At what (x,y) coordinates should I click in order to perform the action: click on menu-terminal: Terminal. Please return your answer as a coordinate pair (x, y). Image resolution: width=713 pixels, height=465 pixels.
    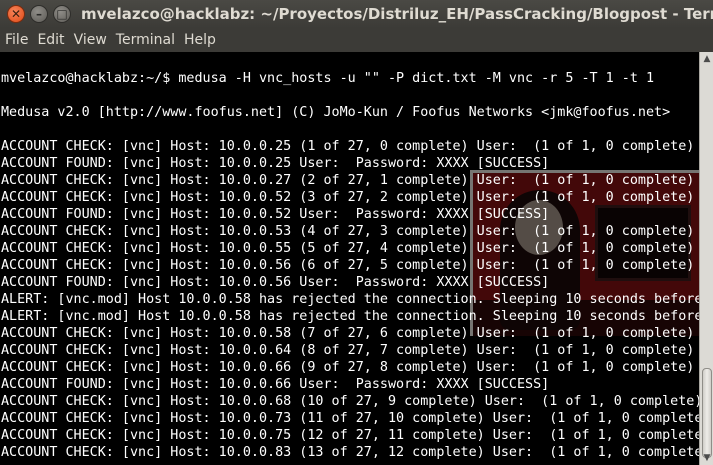
    Looking at the image, I should click on (145, 40).